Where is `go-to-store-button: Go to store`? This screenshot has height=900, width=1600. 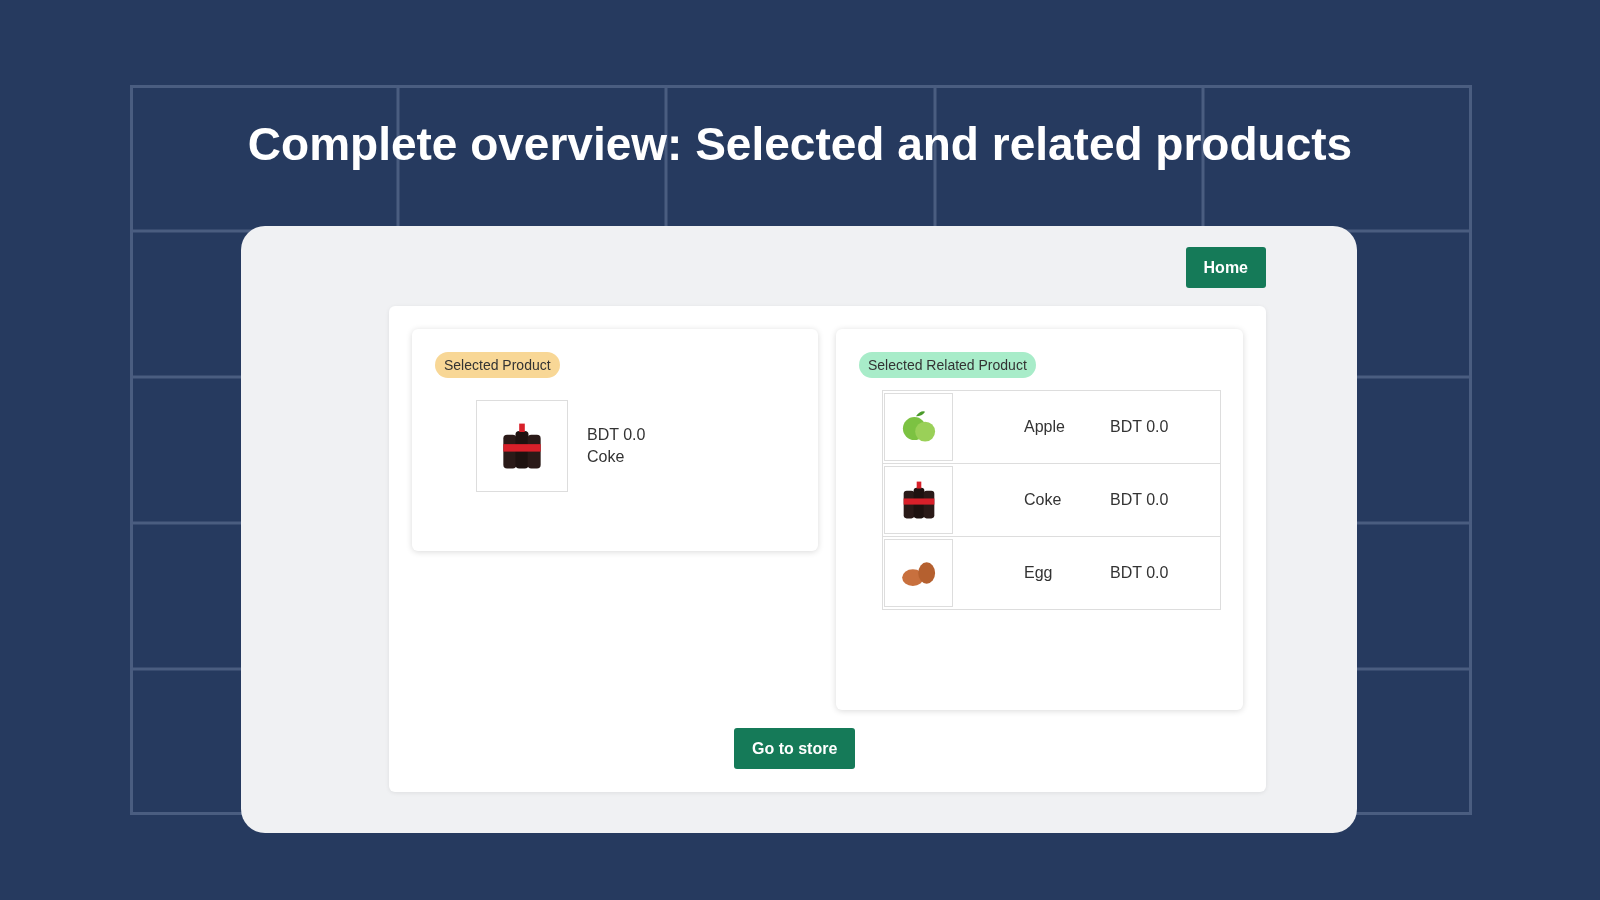
go-to-store-button: Go to store is located at coordinates (795, 748).